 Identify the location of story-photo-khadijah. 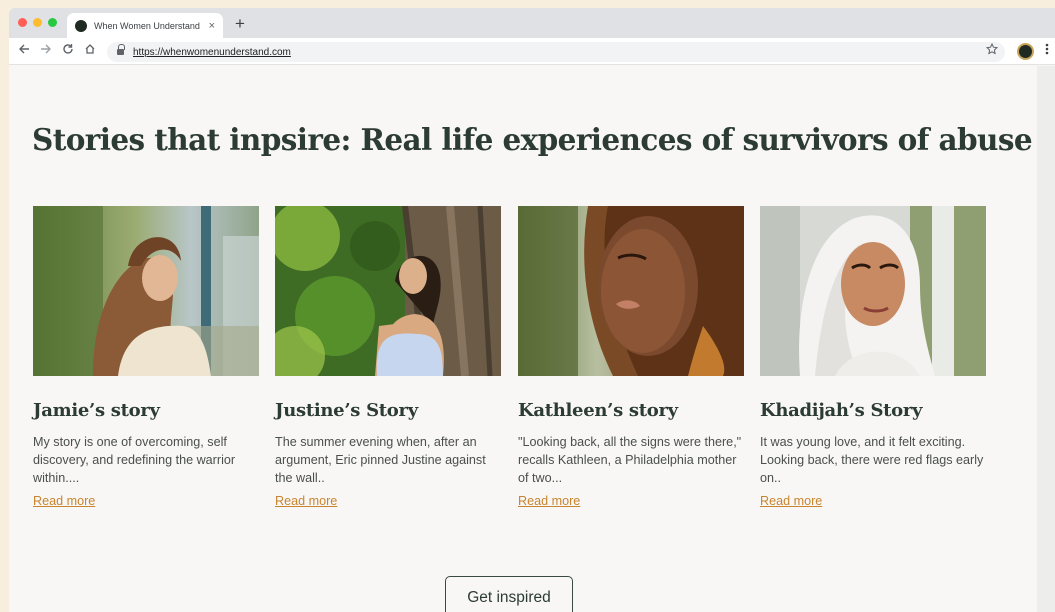
(873, 291).